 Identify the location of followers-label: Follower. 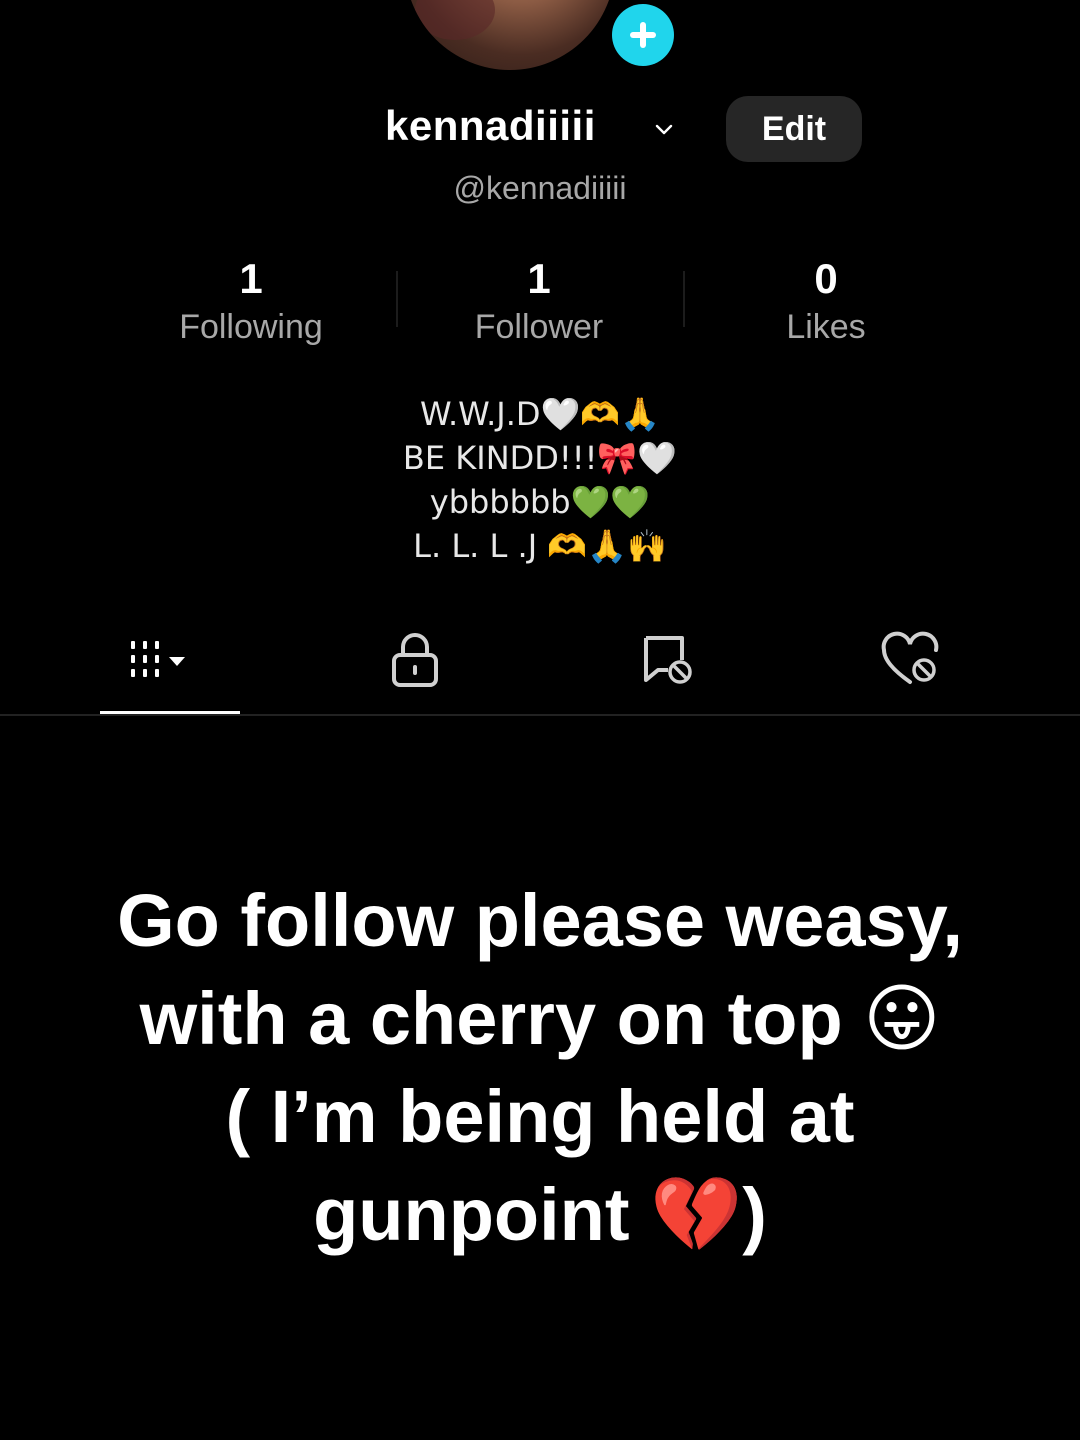
(539, 327).